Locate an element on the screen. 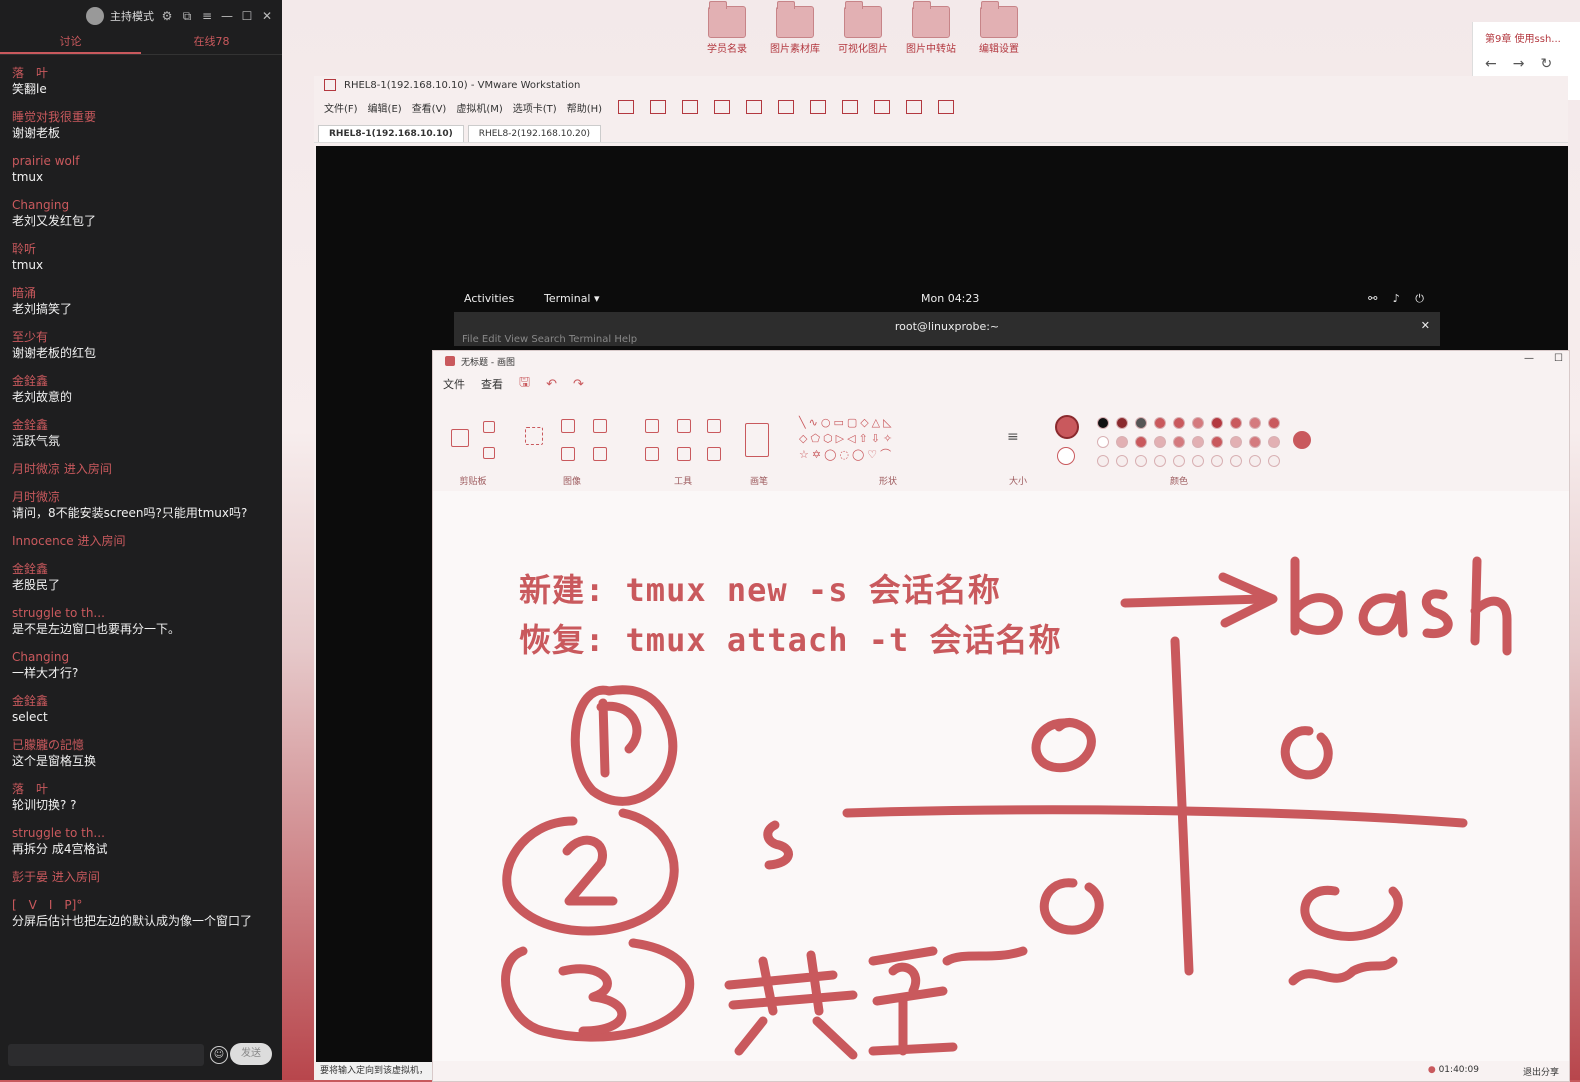 This screenshot has height=1082, width=1580. unity-icon is located at coordinates (882, 107).